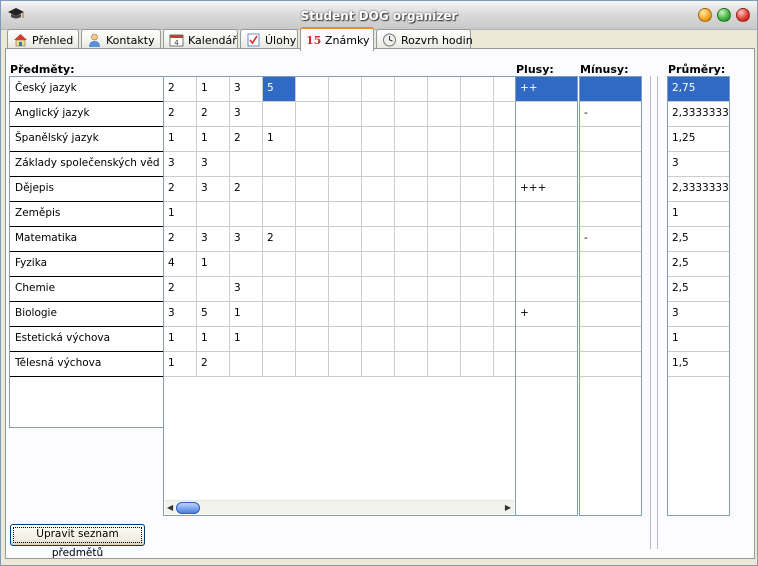 This screenshot has height=566, width=758. Describe the element at coordinates (87, 214) in the screenshot. I see `subject-item: Zeměpis` at that location.